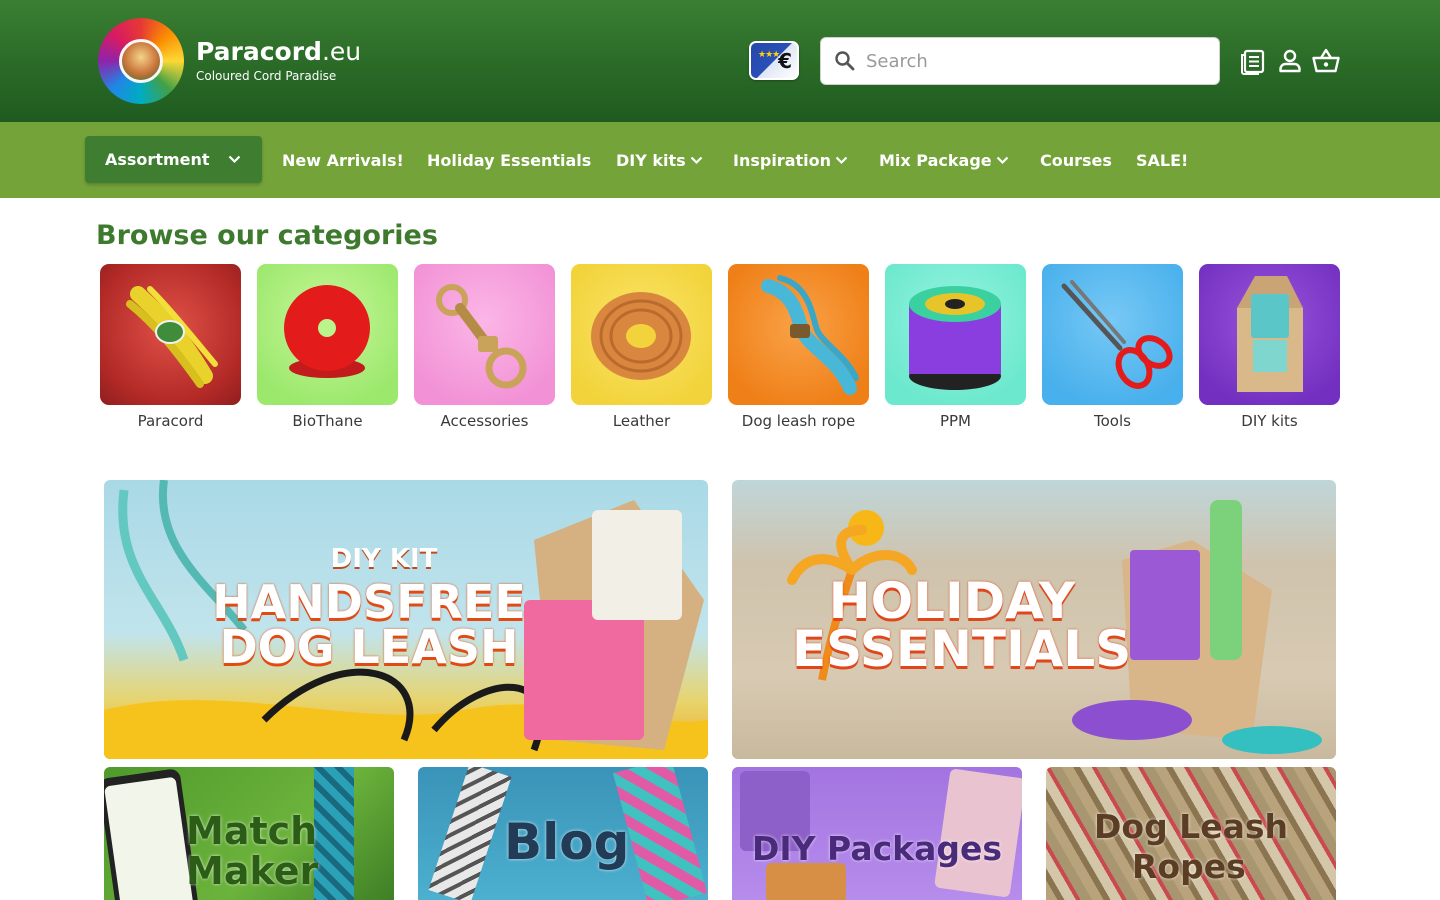 Image resolution: width=1440 pixels, height=900 pixels. I want to click on nav-inspiration: Inspiration, so click(790, 160).